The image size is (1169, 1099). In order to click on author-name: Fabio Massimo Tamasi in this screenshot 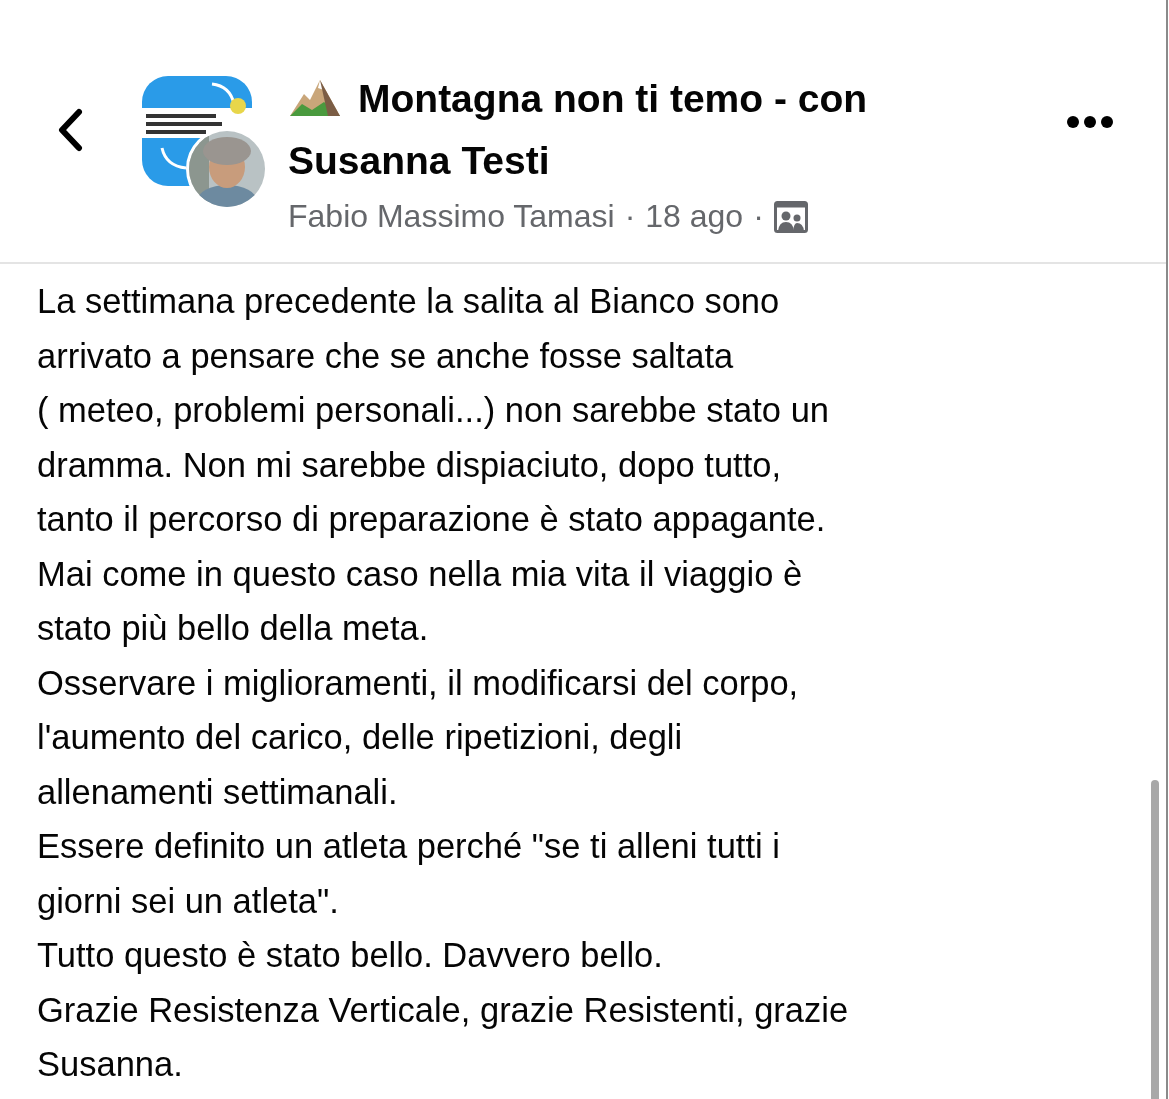, I will do `click(451, 216)`.